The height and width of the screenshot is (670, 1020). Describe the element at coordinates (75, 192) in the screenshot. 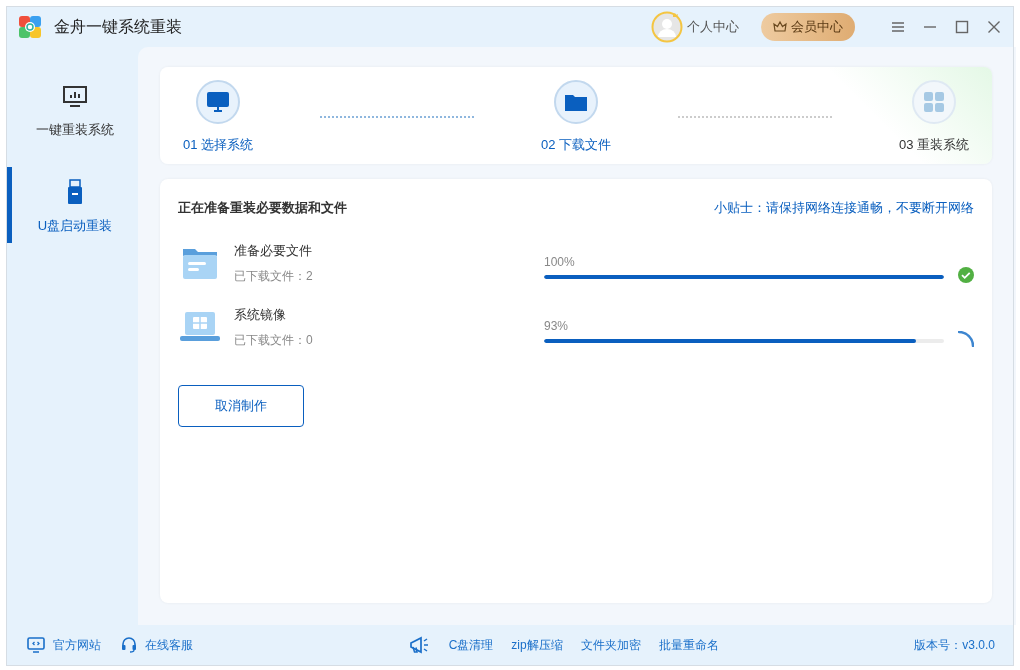

I see `usb-drive-icon` at that location.